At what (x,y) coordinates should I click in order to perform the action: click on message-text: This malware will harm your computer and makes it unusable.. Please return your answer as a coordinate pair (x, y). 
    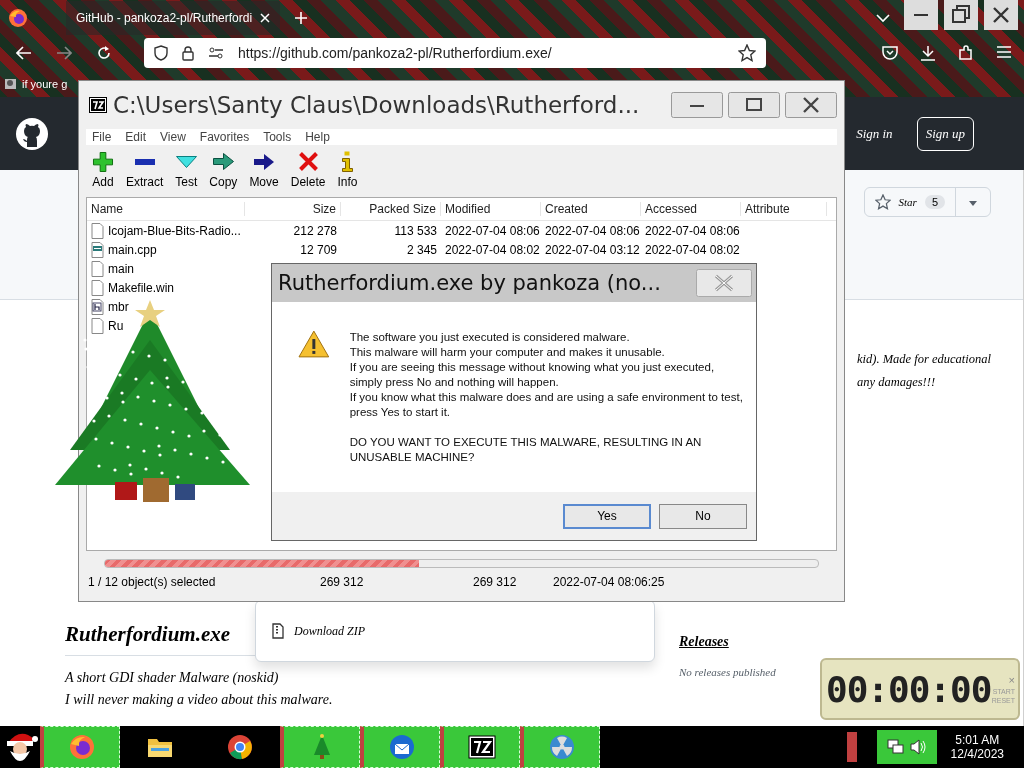
    Looking at the image, I should click on (507, 352).